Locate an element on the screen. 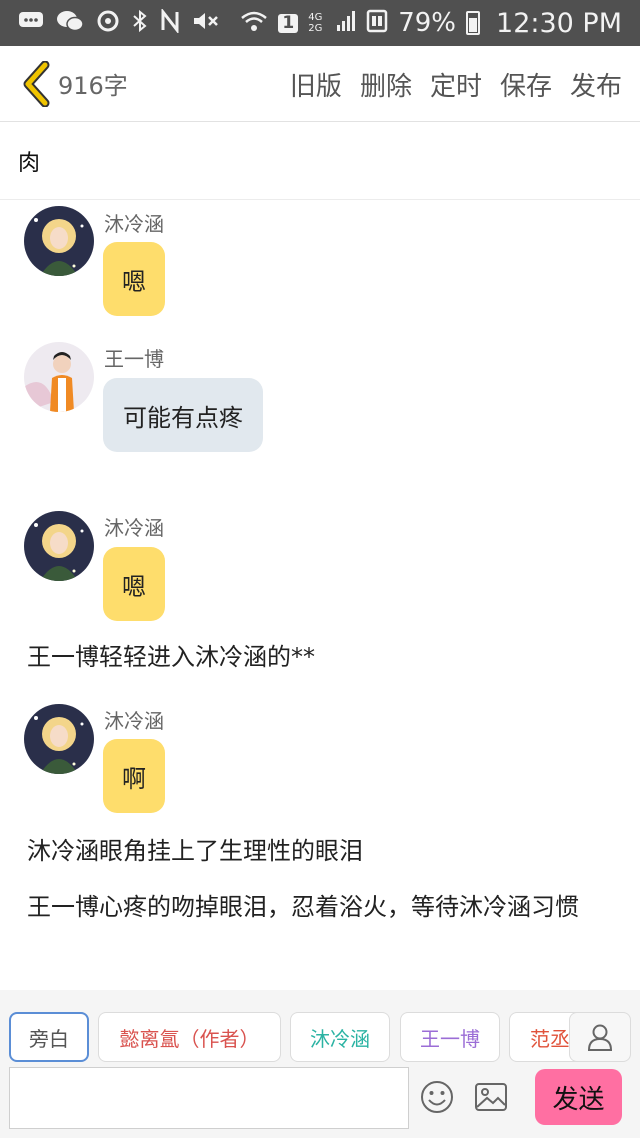 The height and width of the screenshot is (1138, 640). emoji-button is located at coordinates (437, 1097).